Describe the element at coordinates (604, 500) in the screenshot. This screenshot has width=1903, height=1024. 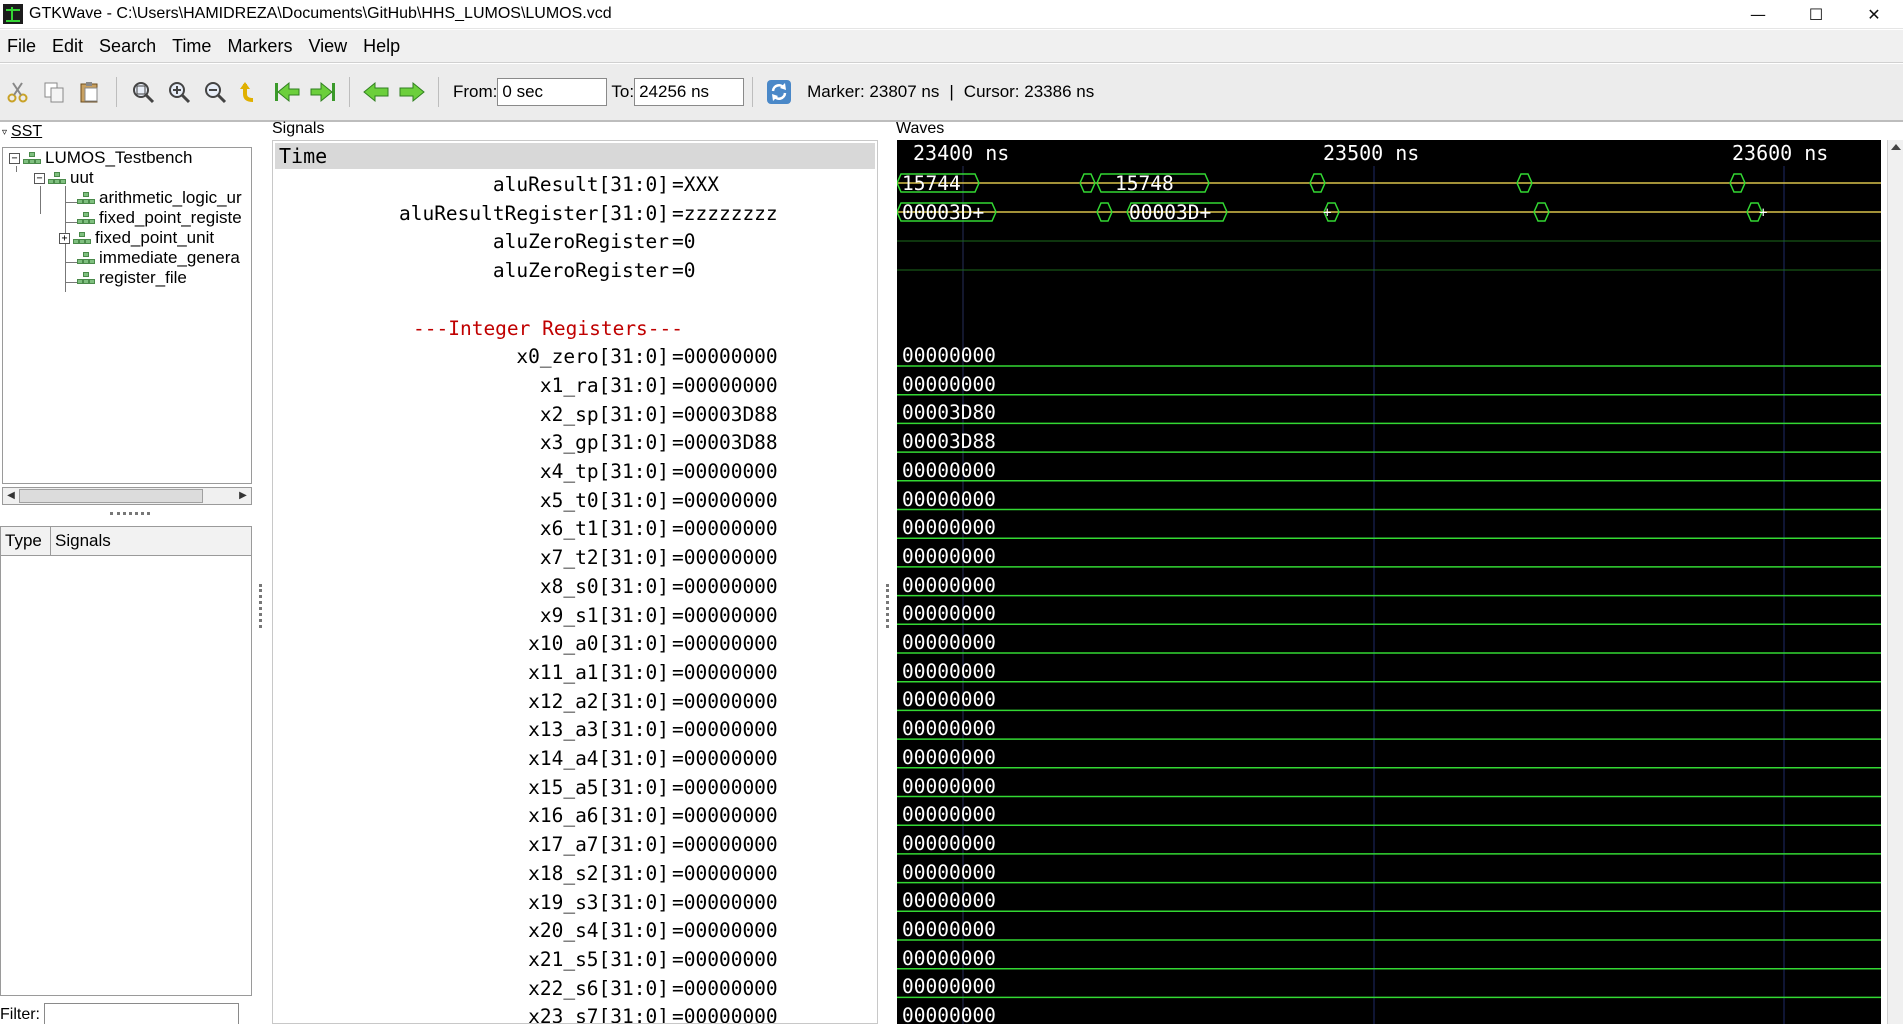
I see `signal-name: x5_t0[31:0]` at that location.